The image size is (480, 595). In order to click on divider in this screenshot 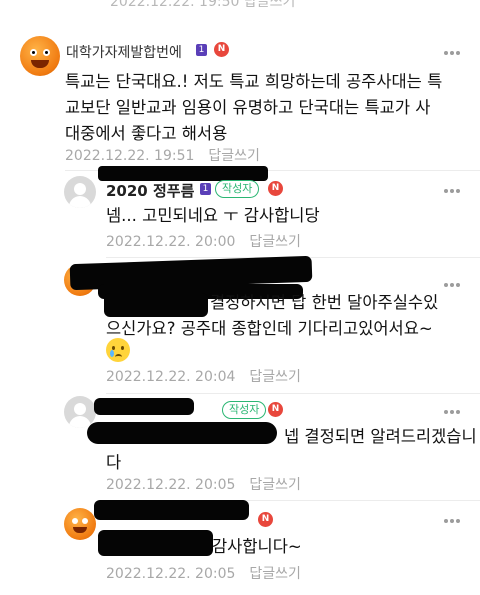, I will do `click(293, 393)`.